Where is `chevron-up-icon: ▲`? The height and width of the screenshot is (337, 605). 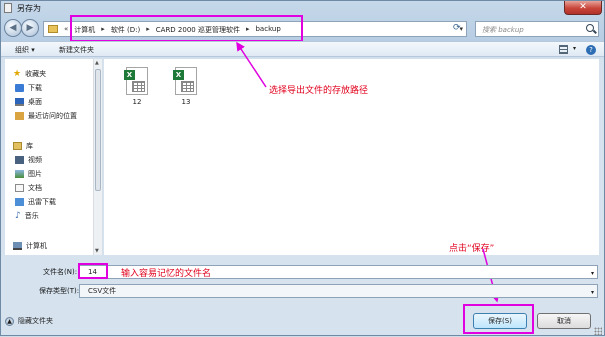
chevron-up-icon: ▲ is located at coordinates (9, 321).